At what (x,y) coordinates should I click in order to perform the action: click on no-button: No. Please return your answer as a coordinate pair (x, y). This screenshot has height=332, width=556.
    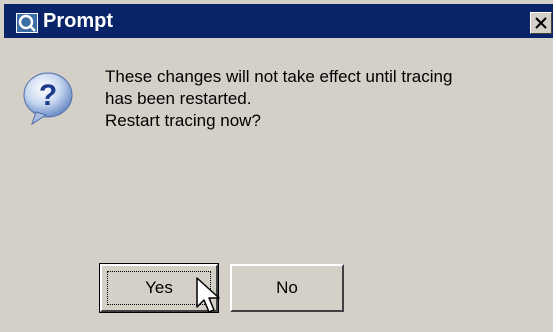
    Looking at the image, I should click on (287, 288).